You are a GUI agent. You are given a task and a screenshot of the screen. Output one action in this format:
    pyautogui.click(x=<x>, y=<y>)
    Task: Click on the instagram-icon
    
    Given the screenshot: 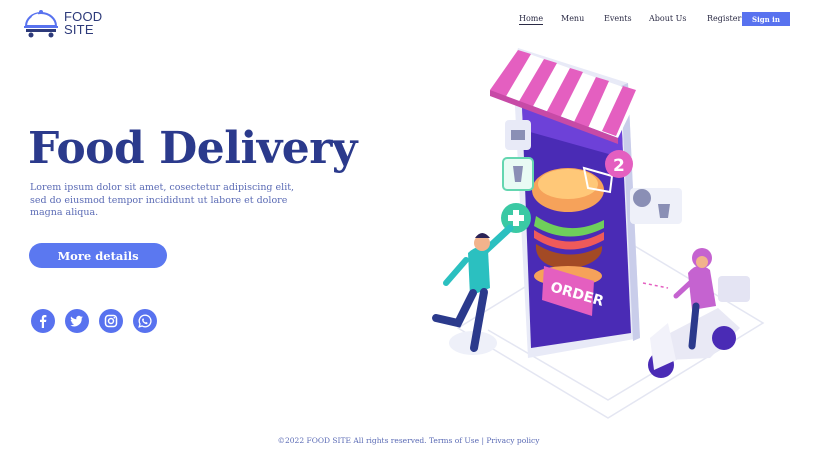 What is the action you would take?
    pyautogui.click(x=111, y=321)
    